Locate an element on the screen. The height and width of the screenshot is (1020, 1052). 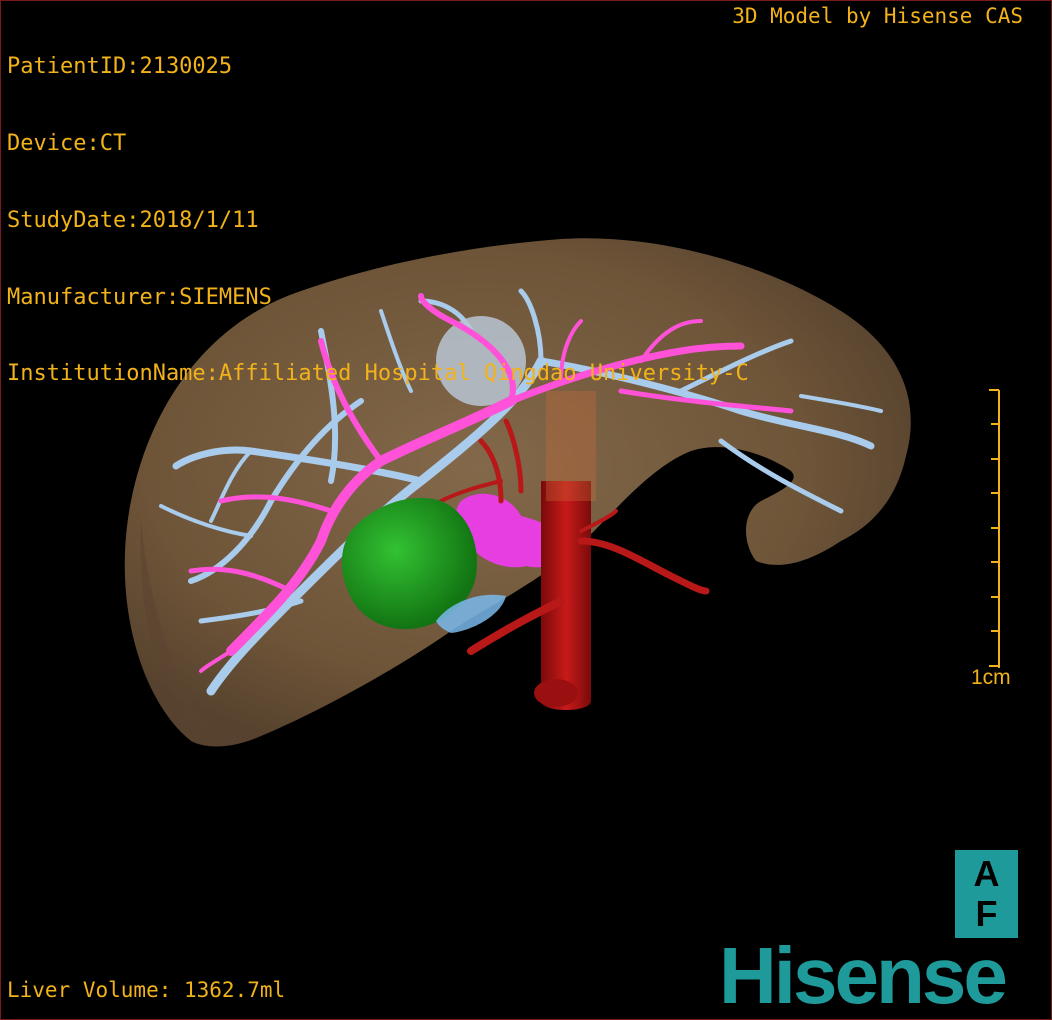
study-date-text: StudyDate:2018/1/11 is located at coordinates (133, 220).